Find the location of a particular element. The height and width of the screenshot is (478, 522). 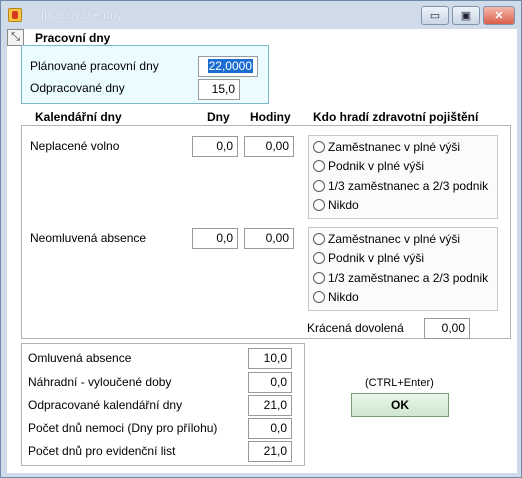

minimize-button: ▭ is located at coordinates (435, 15).